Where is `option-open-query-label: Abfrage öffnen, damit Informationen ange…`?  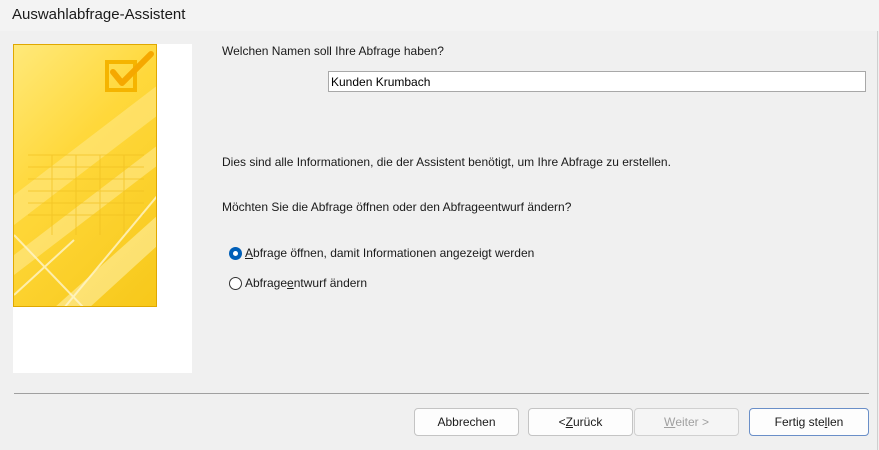 option-open-query-label: Abfrage öffnen, damit Informationen ange… is located at coordinates (390, 253).